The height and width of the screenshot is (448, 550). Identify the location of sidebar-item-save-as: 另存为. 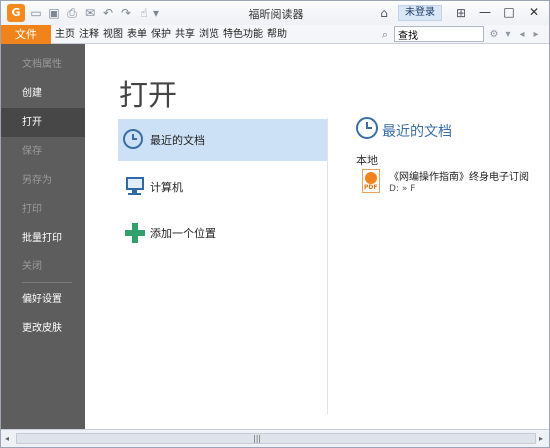
(37, 180).